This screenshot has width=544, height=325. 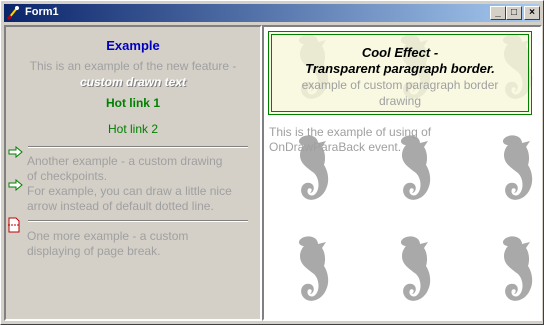 What do you see at coordinates (514, 13) in the screenshot?
I see `maximize-button: □` at bounding box center [514, 13].